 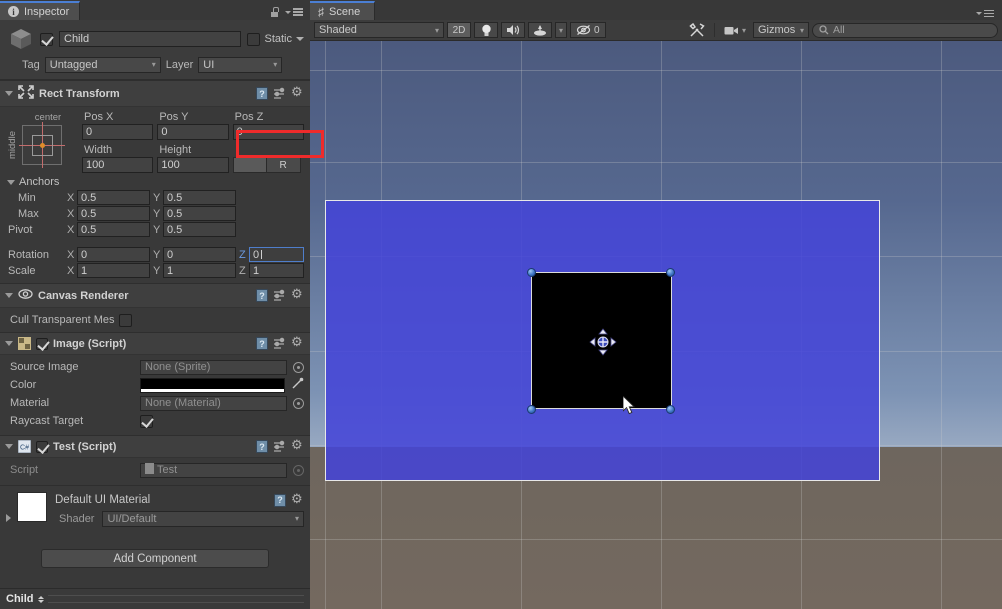 I want to click on anchors-section: Anchors, so click(x=155, y=181).